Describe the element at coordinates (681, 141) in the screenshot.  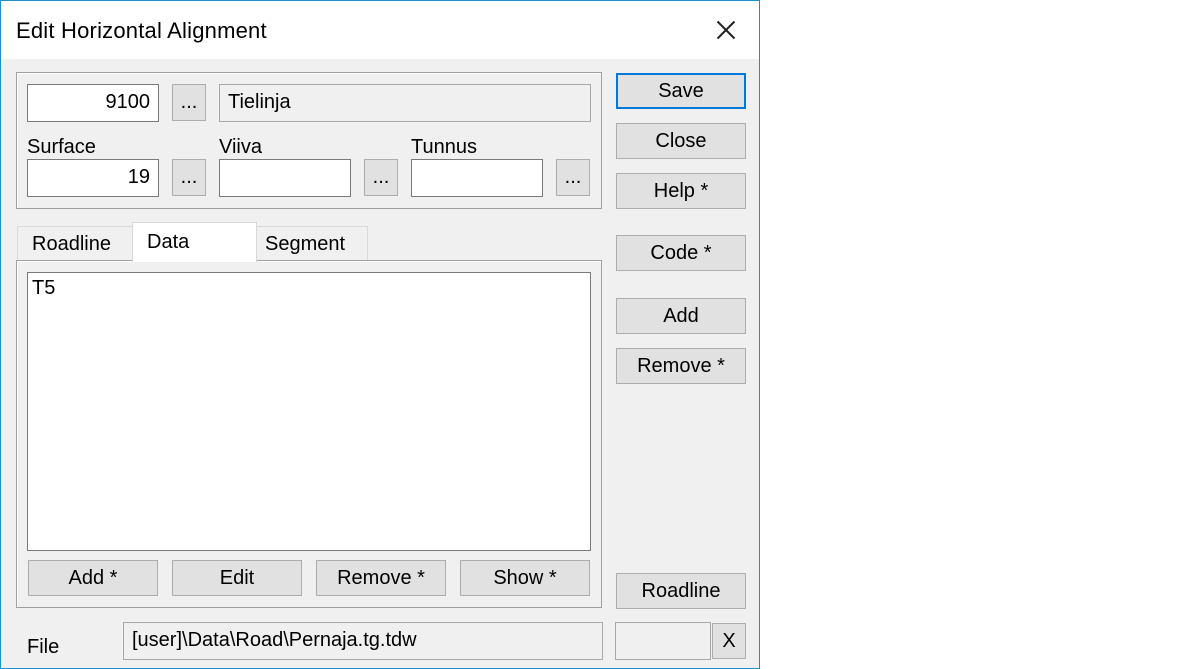
I see `close-button: Close` at that location.